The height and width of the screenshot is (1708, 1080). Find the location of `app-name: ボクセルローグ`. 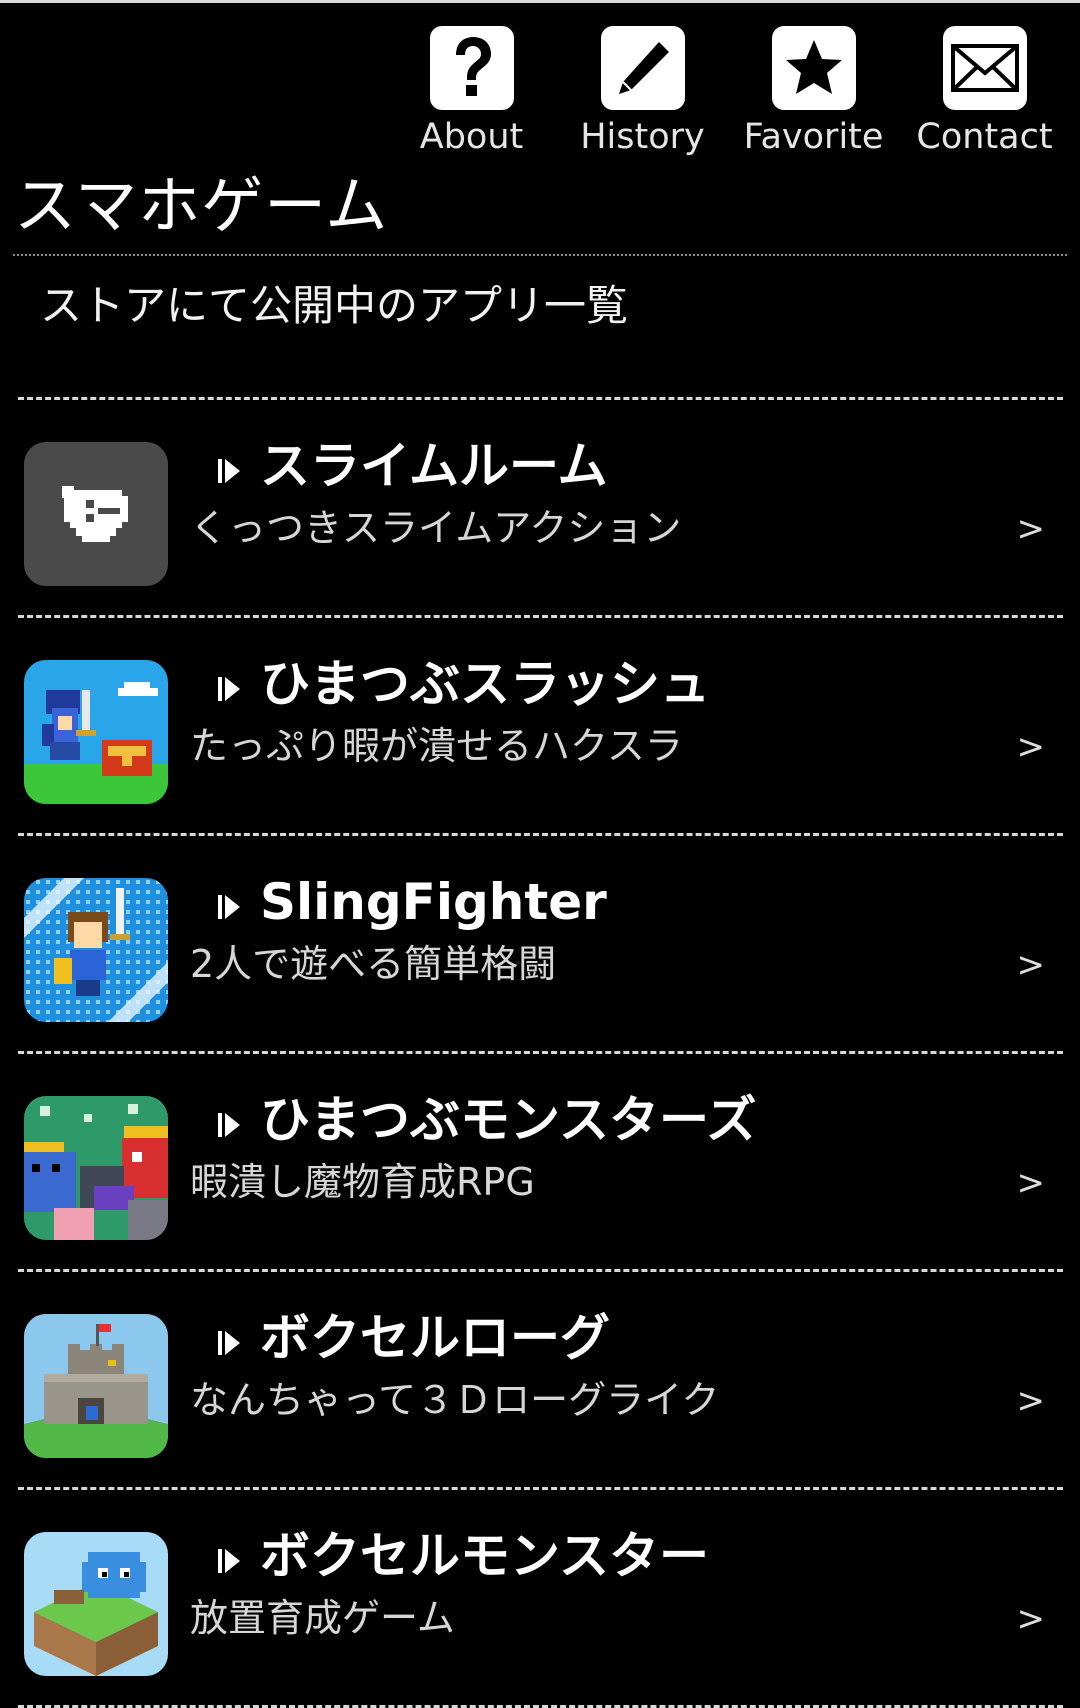

app-name: ボクセルローグ is located at coordinates (435, 1338).